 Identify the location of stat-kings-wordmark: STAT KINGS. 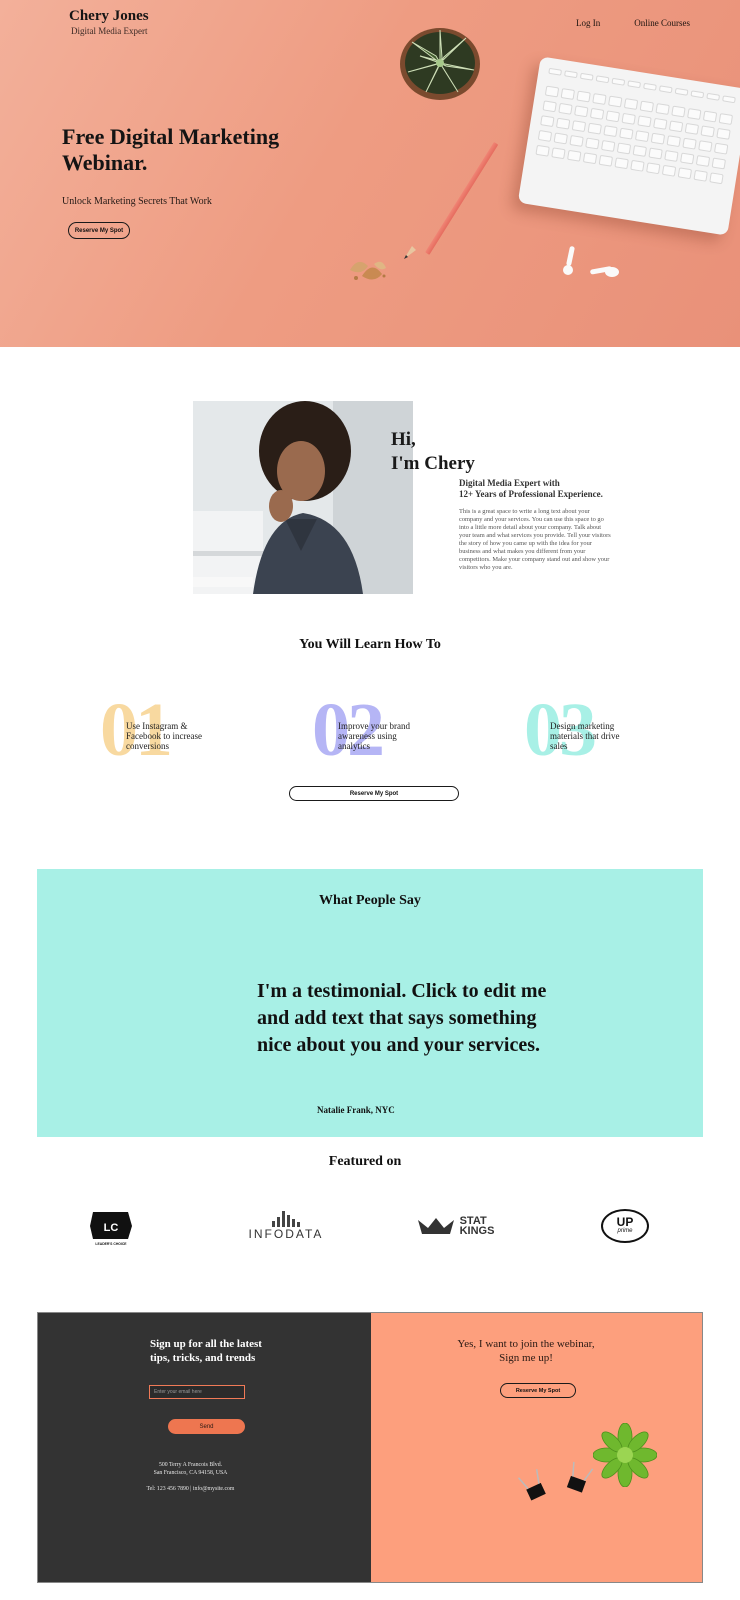
(477, 1226).